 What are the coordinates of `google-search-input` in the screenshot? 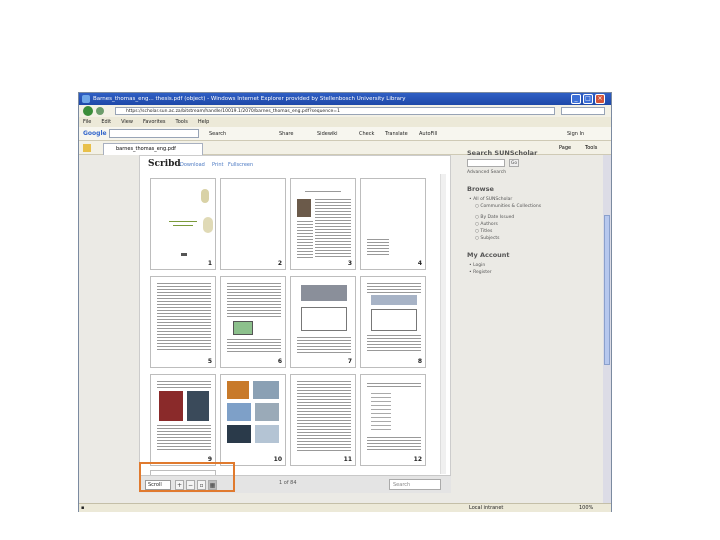 It's located at (154, 133).